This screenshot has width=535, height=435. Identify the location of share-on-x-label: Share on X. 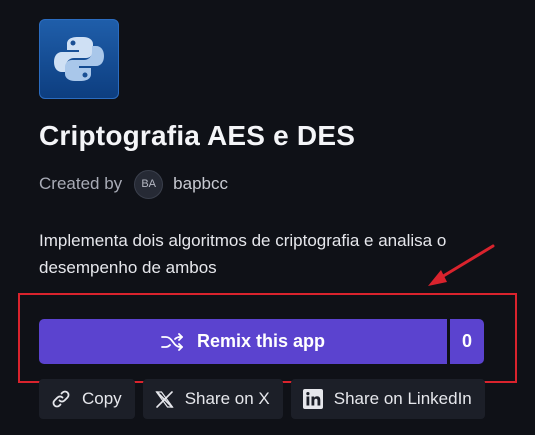
(227, 398).